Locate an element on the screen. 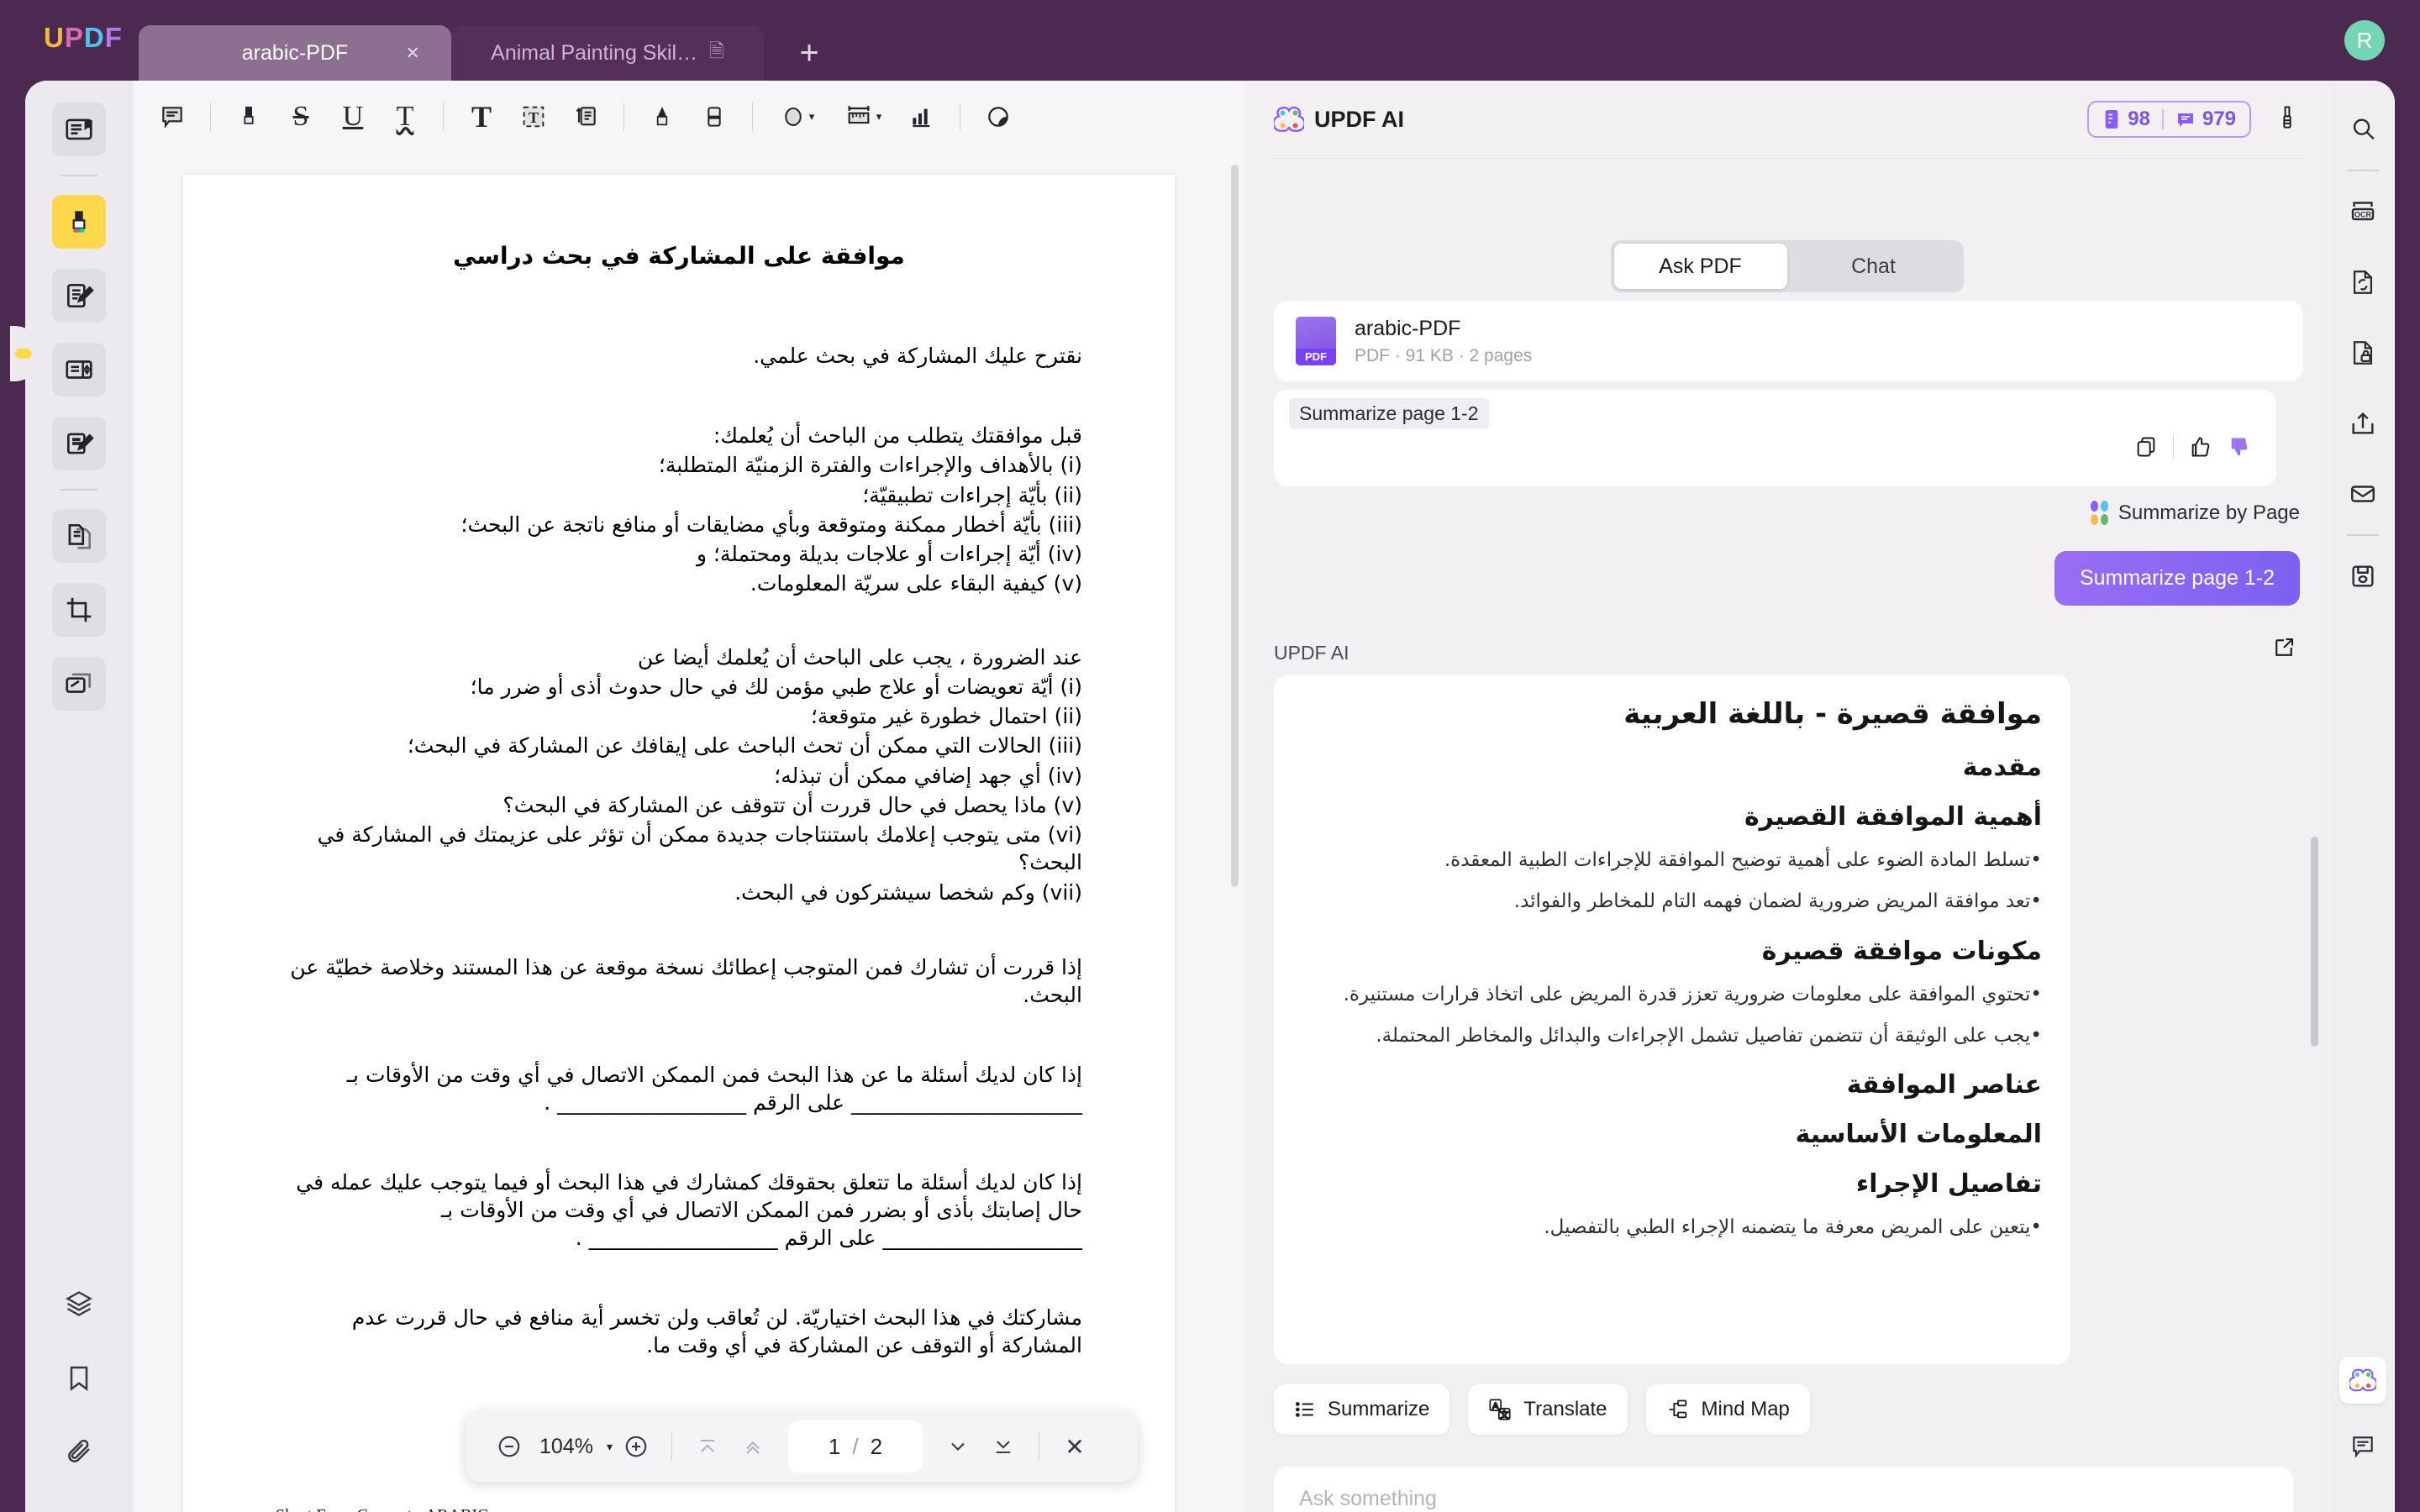 The image size is (2420, 1512). sidebar-item-comment is located at coordinates (79, 222).